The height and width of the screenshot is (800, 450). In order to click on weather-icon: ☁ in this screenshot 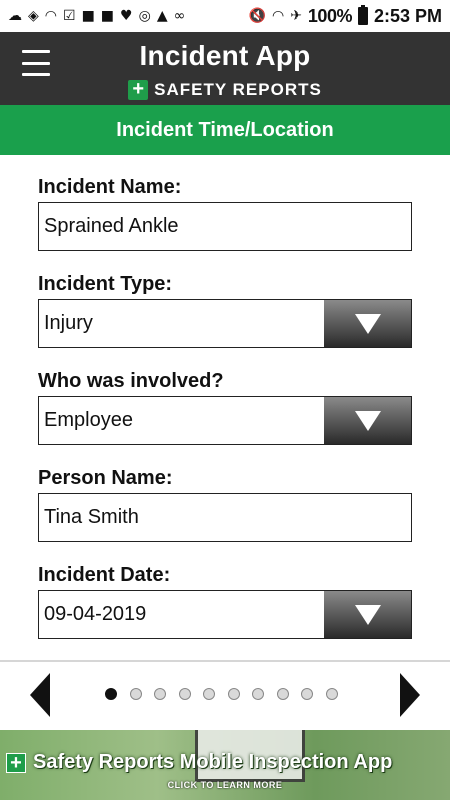, I will do `click(15, 16)`.